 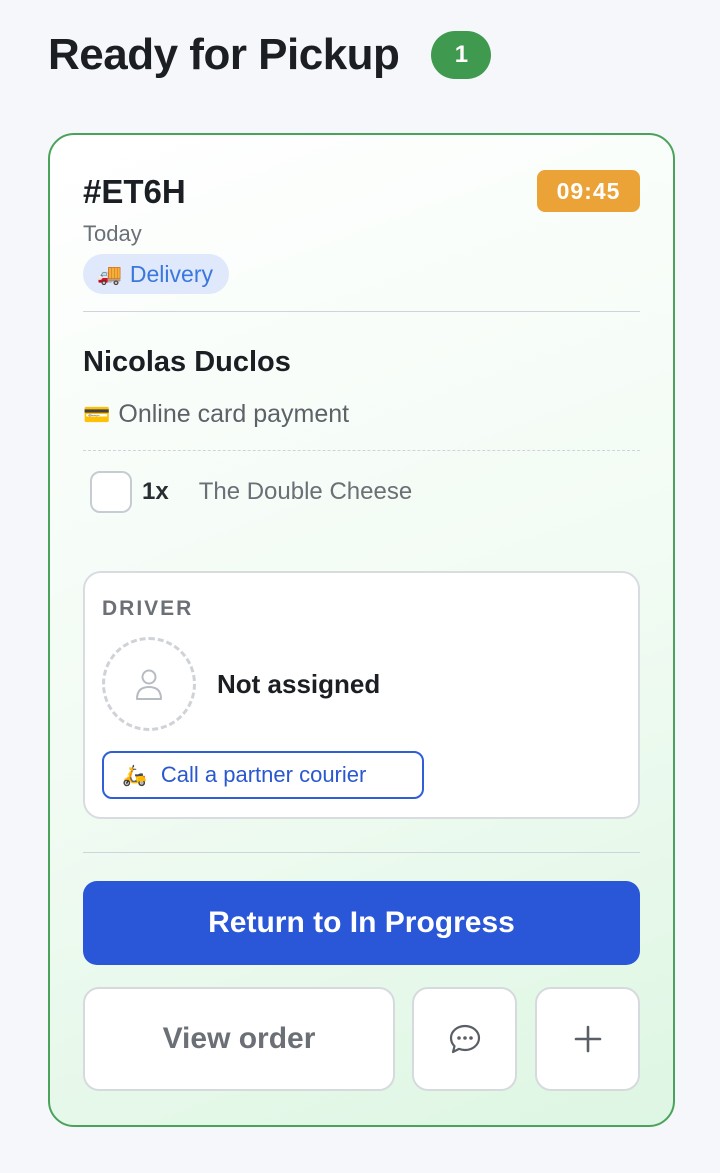 What do you see at coordinates (588, 191) in the screenshot?
I see `order-time-badge: 09:45` at bounding box center [588, 191].